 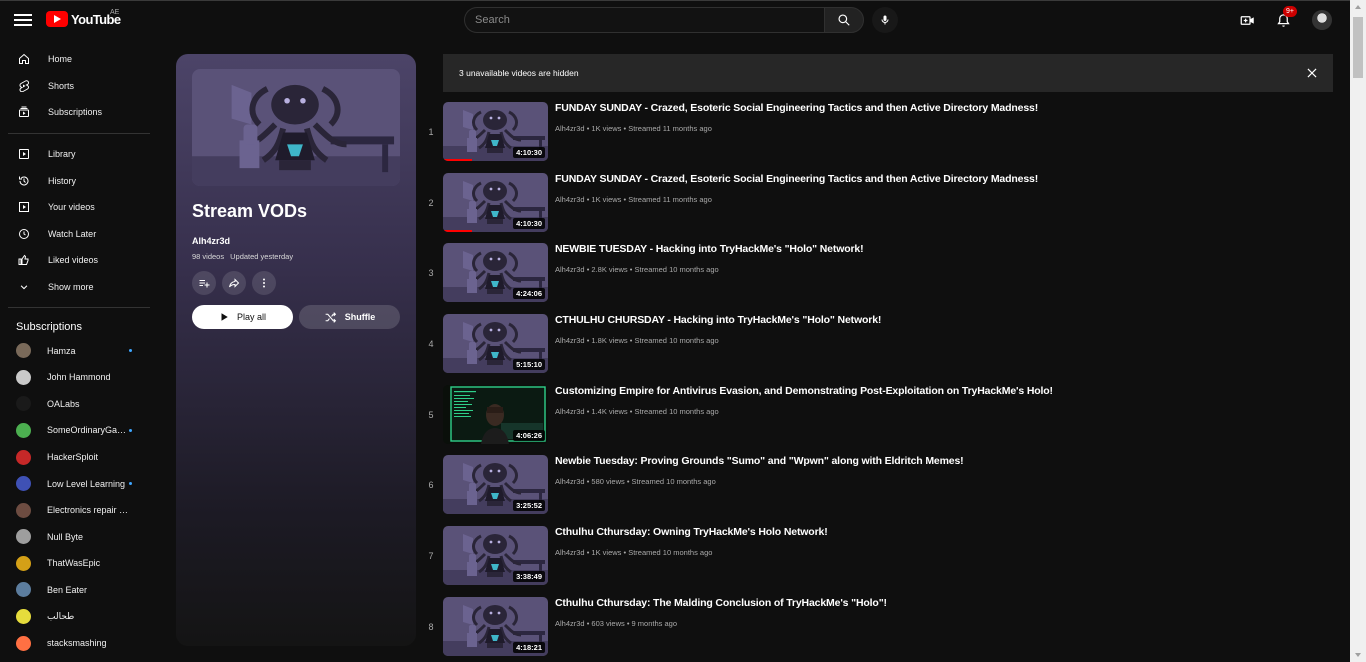 I want to click on video-index: 6, so click(x=431, y=485).